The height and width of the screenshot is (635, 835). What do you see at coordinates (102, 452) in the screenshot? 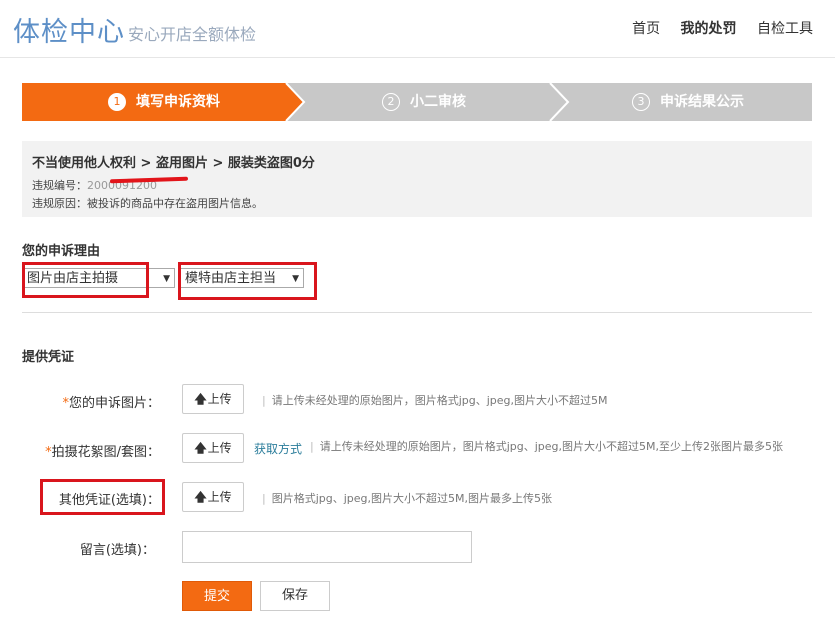
I see `shooting-images-label: *拍摄花絮图/套图：` at bounding box center [102, 452].